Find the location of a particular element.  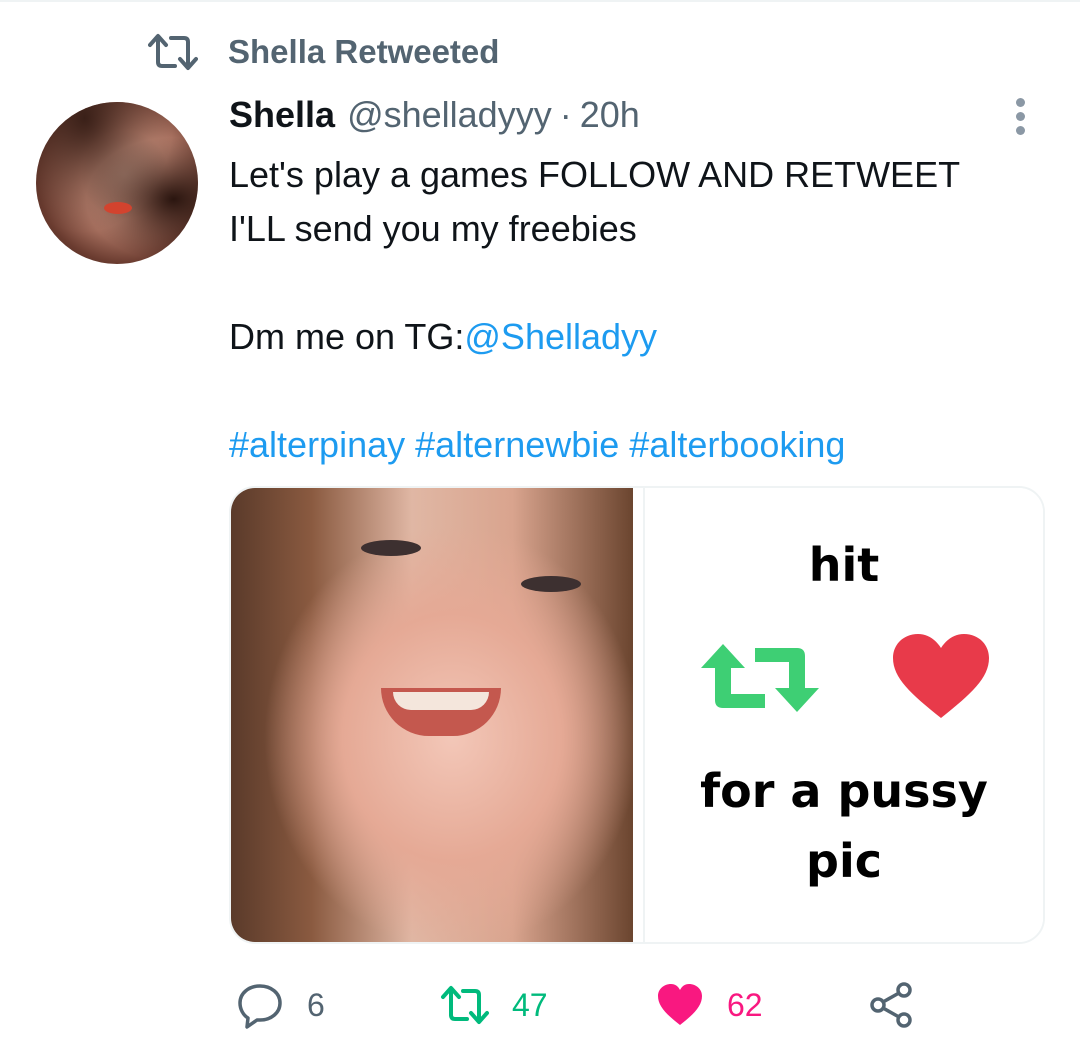

reply-count: 6 is located at coordinates (316, 1004).